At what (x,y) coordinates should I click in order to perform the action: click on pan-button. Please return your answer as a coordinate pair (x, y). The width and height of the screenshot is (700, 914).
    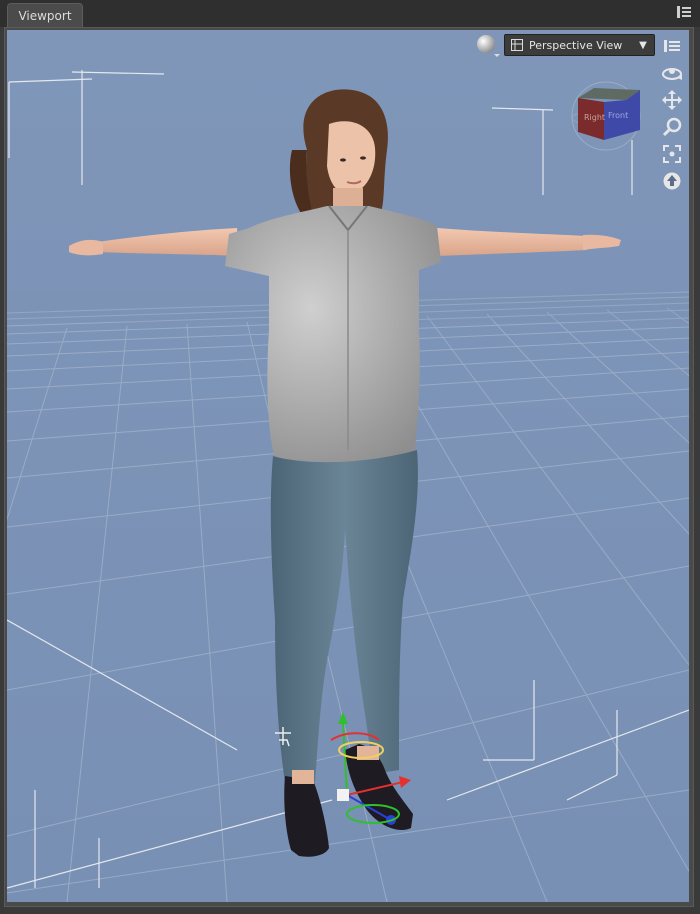
    Looking at the image, I should click on (672, 100).